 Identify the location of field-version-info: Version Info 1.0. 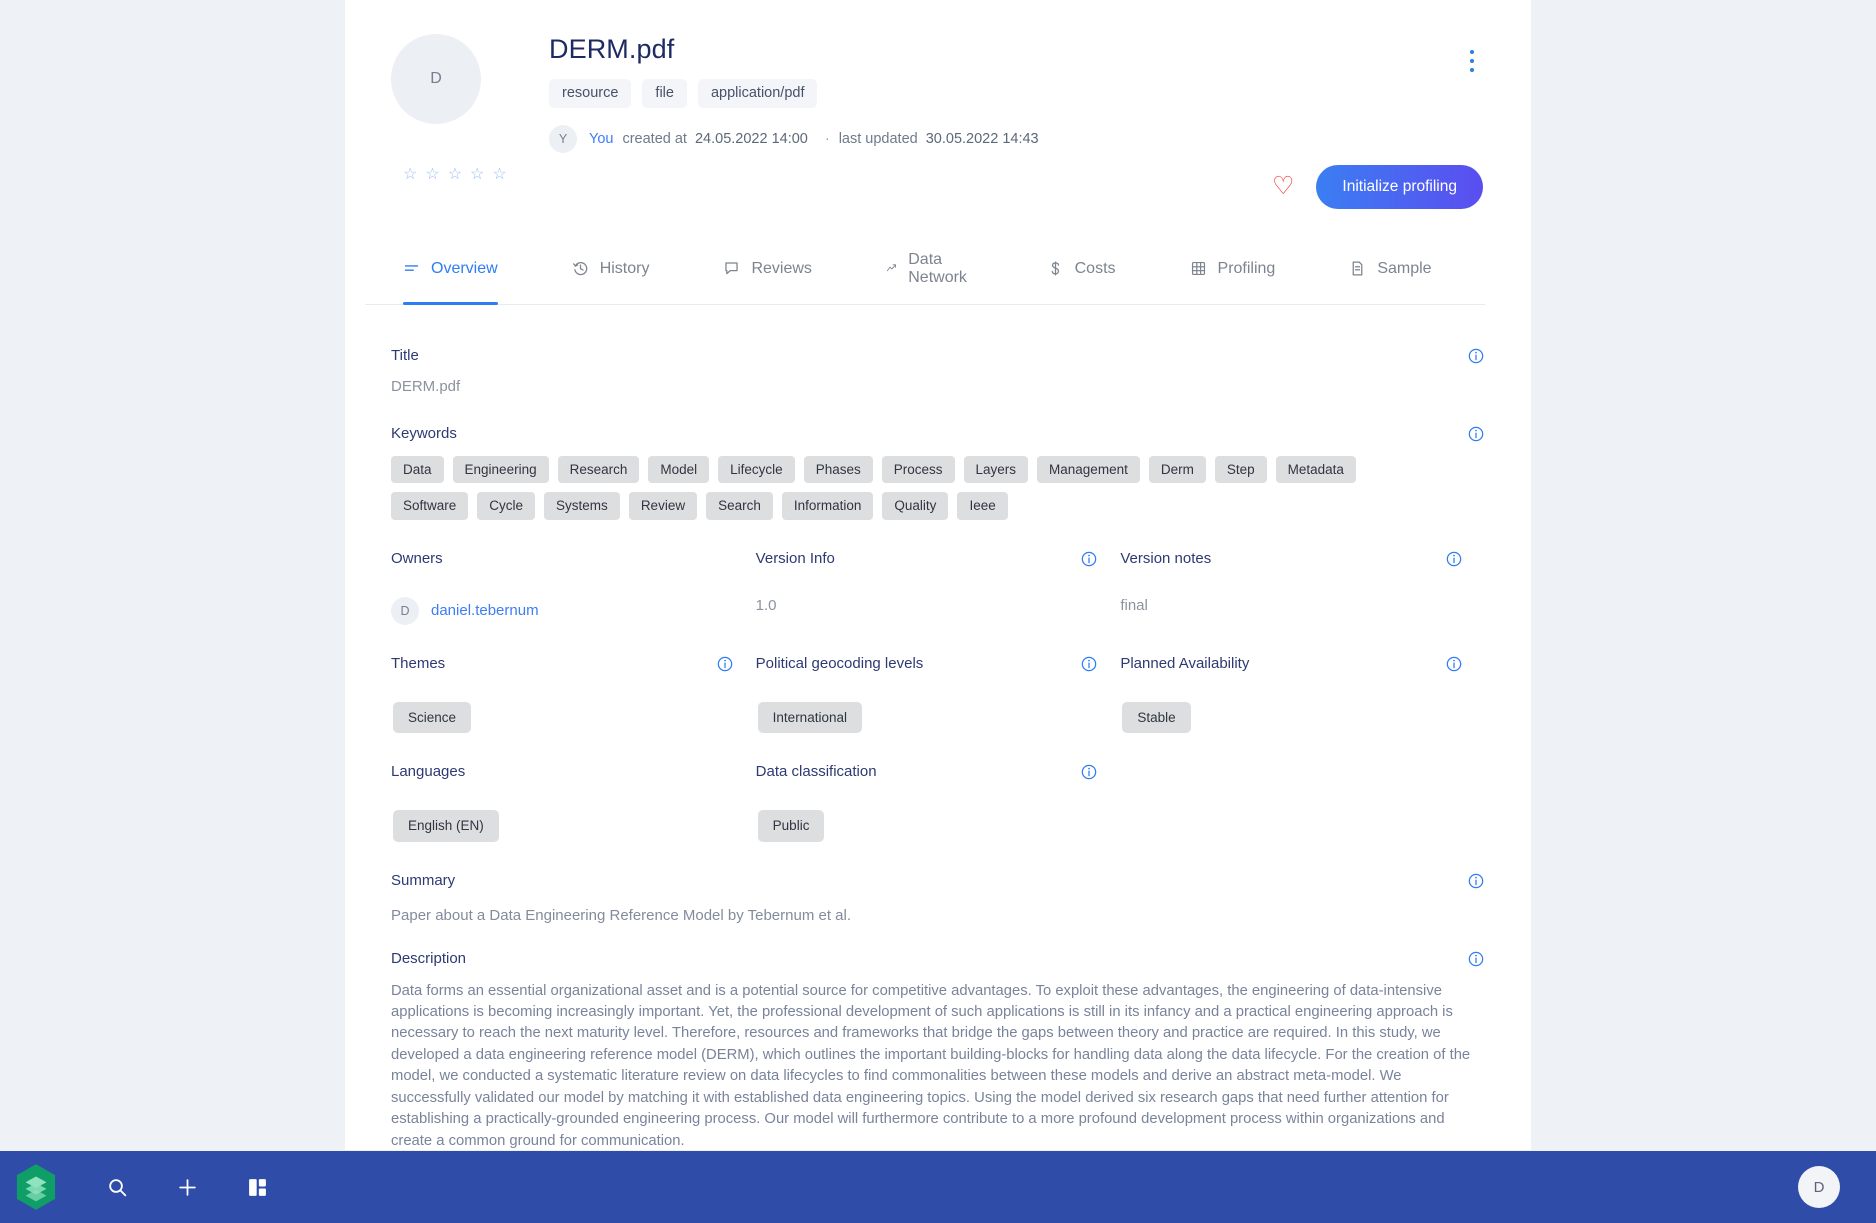
(938, 587).